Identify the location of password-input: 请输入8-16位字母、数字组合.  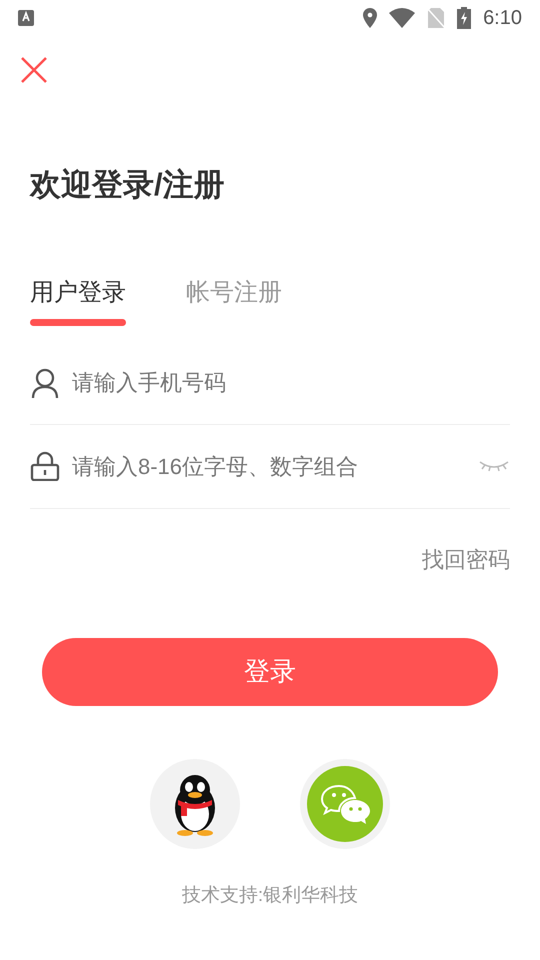
(269, 466).